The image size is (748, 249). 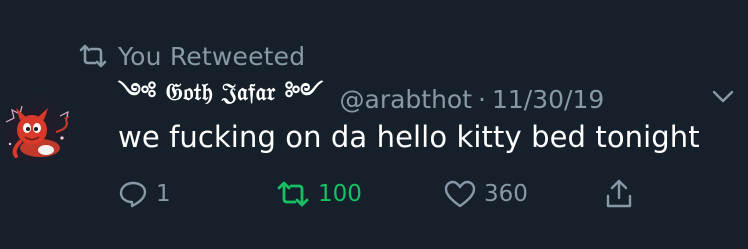 I want to click on ornament-right: ༻, so click(x=299, y=91).